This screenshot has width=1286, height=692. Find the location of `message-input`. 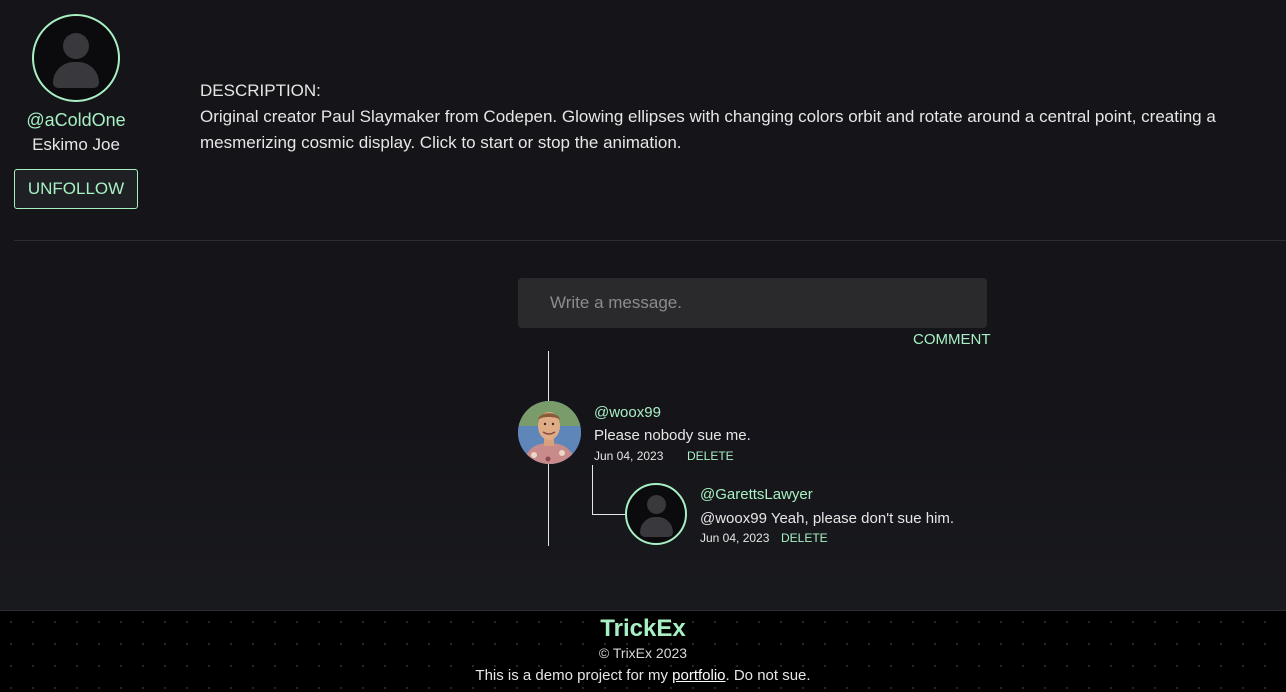

message-input is located at coordinates (752, 303).